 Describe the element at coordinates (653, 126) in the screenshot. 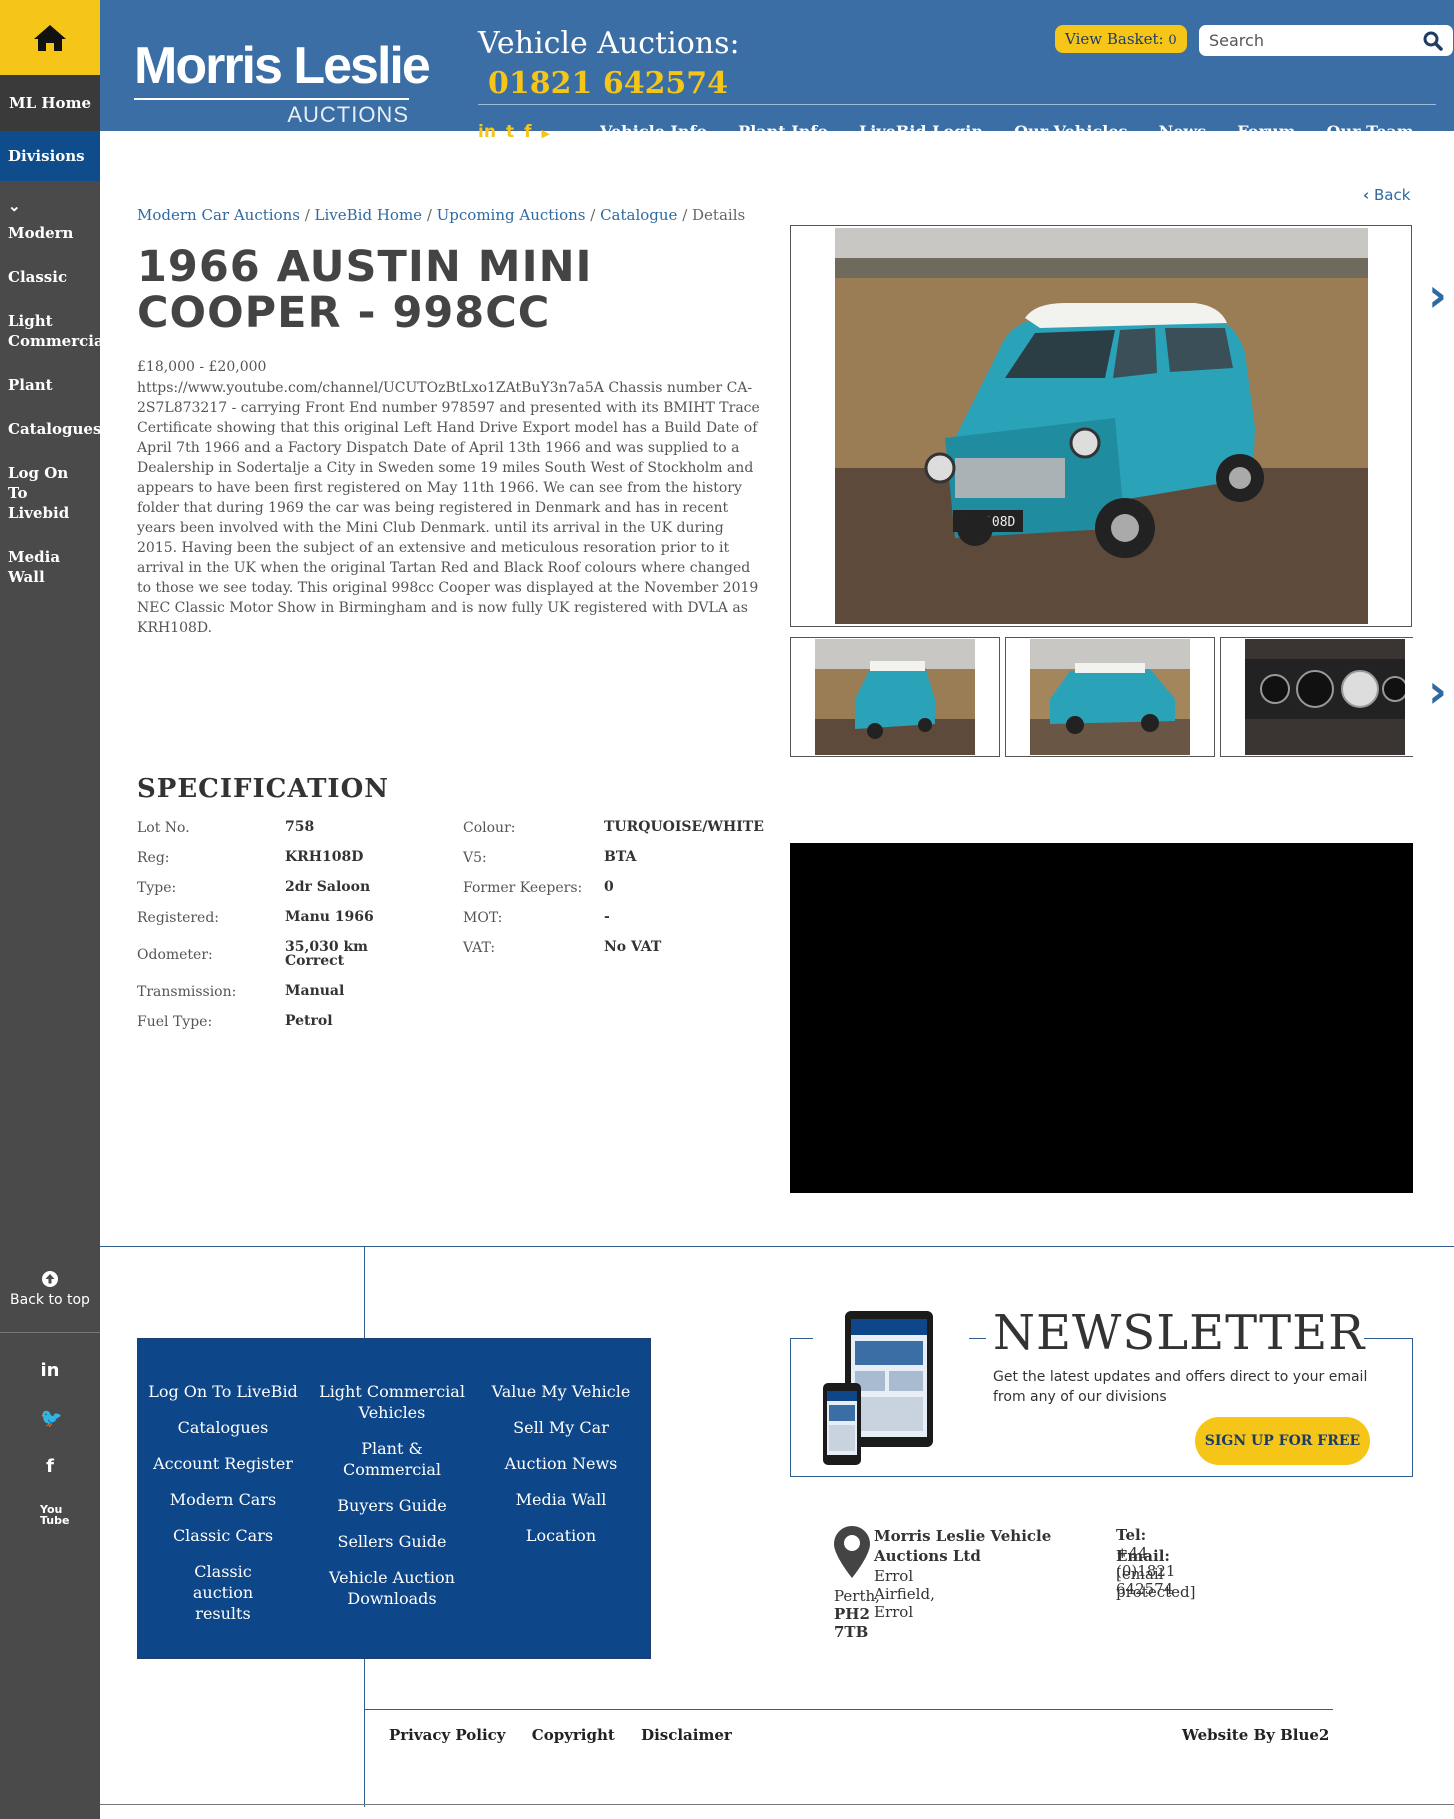

I see `nav-vehicle-info: Vehicle Info` at that location.